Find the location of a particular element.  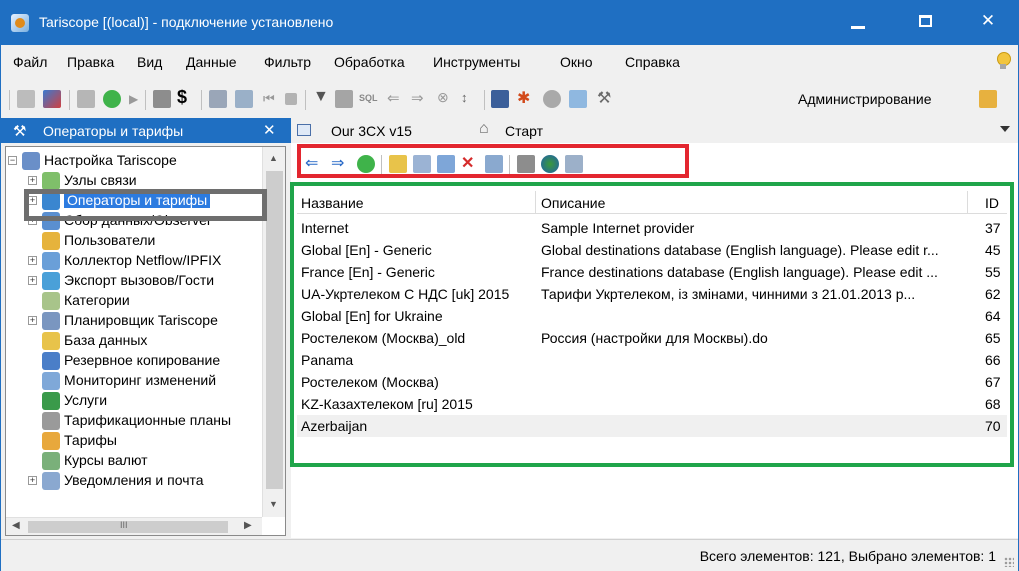

key-icon is located at coordinates (51, 241).